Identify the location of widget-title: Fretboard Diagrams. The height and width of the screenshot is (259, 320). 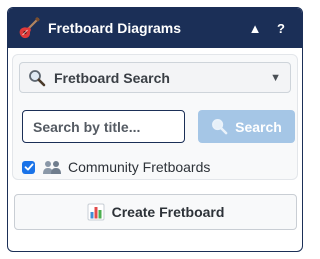
(115, 28).